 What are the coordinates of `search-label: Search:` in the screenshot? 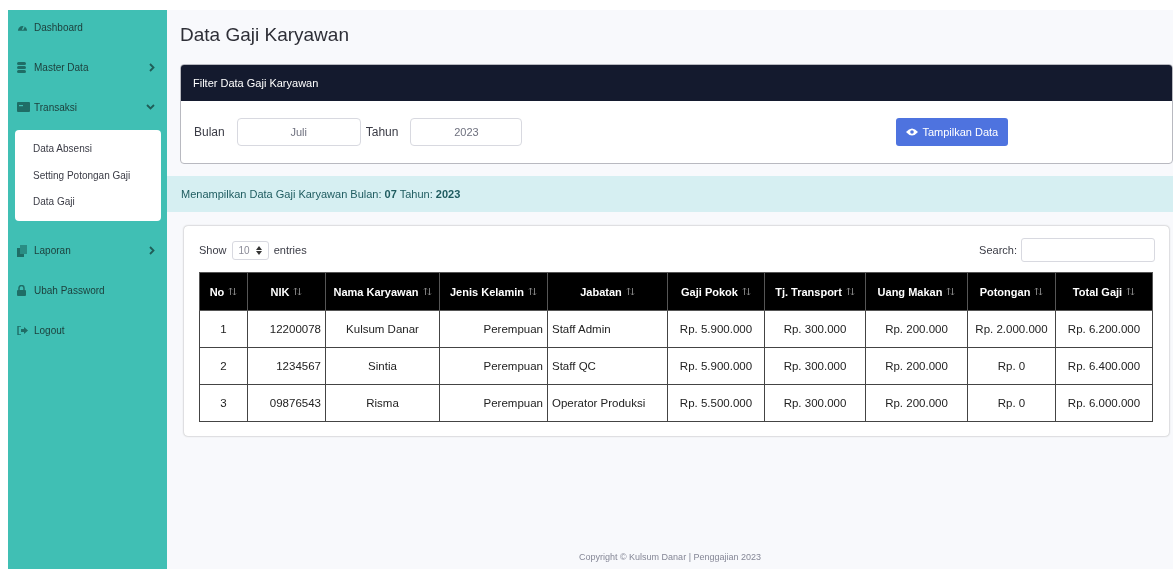 It's located at (998, 250).